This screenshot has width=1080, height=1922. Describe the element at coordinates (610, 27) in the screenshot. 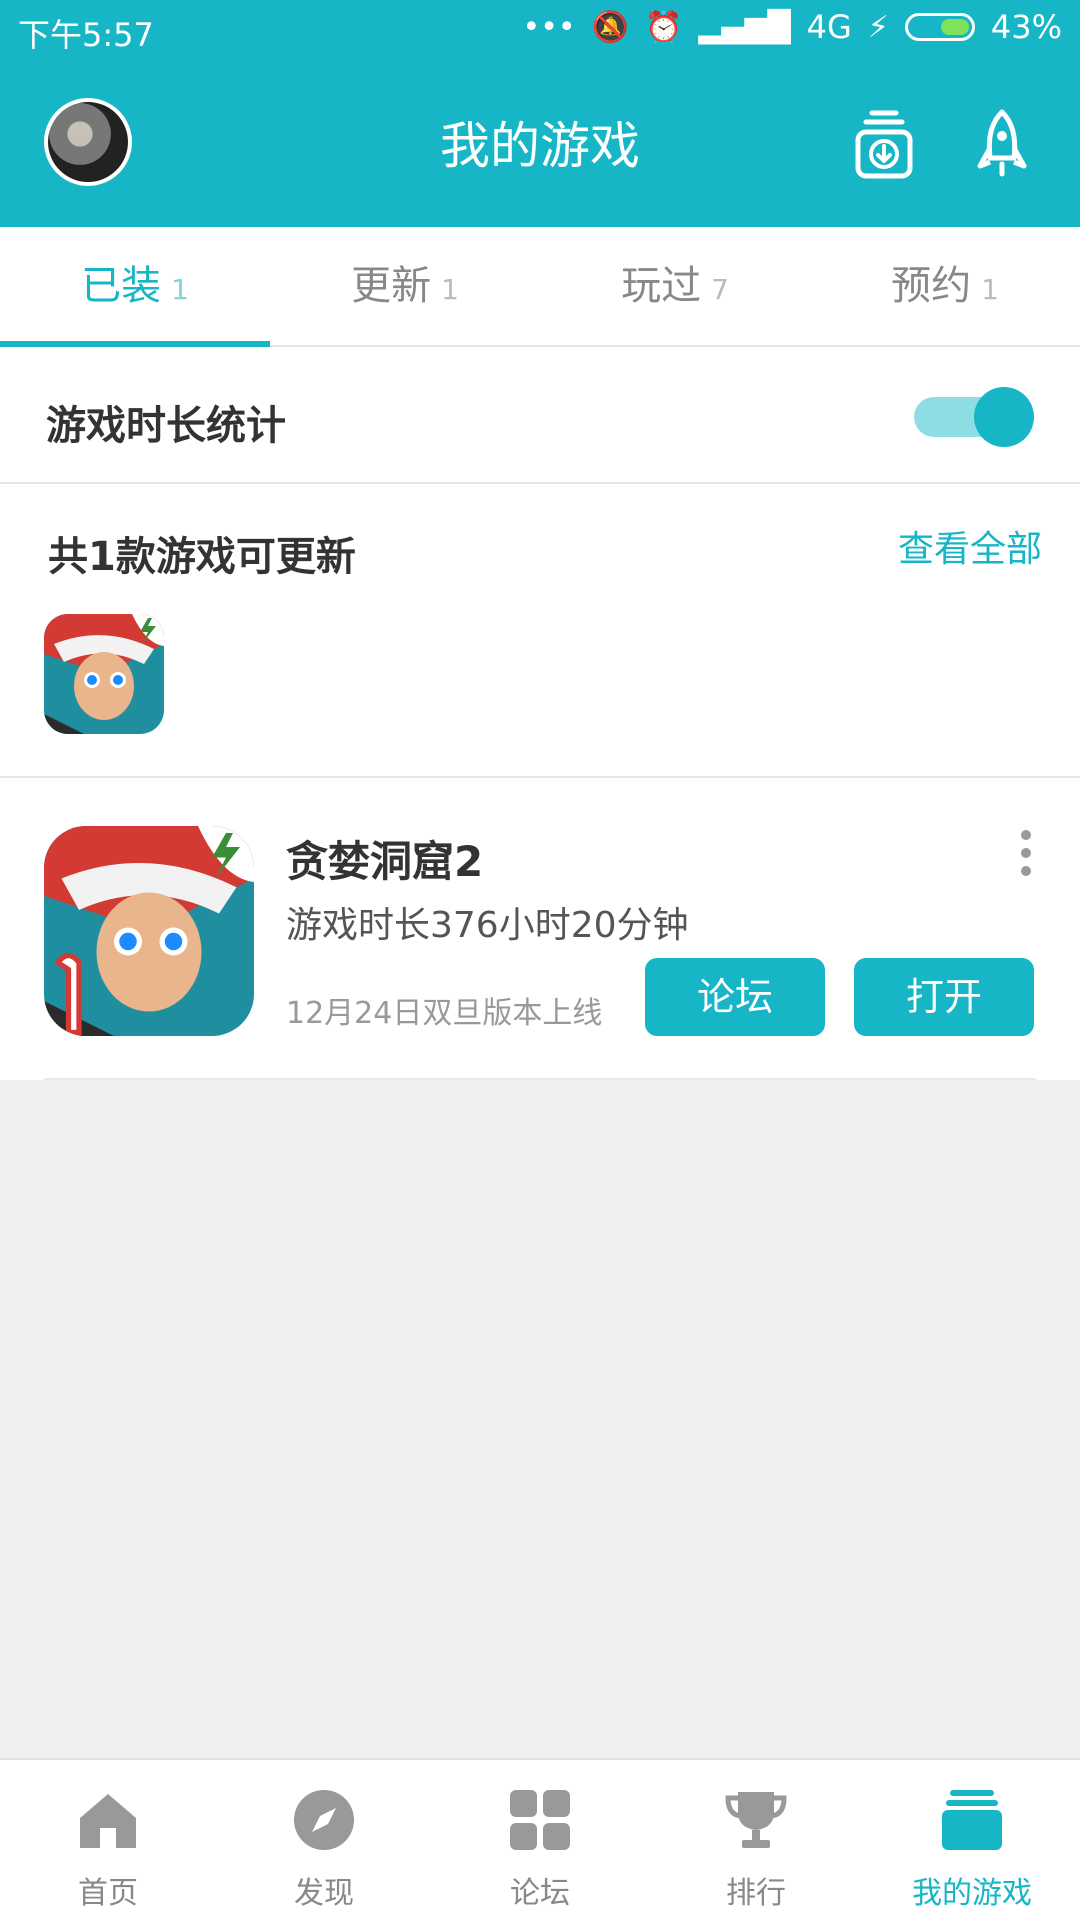

I see `mute-icon: 🔕` at that location.